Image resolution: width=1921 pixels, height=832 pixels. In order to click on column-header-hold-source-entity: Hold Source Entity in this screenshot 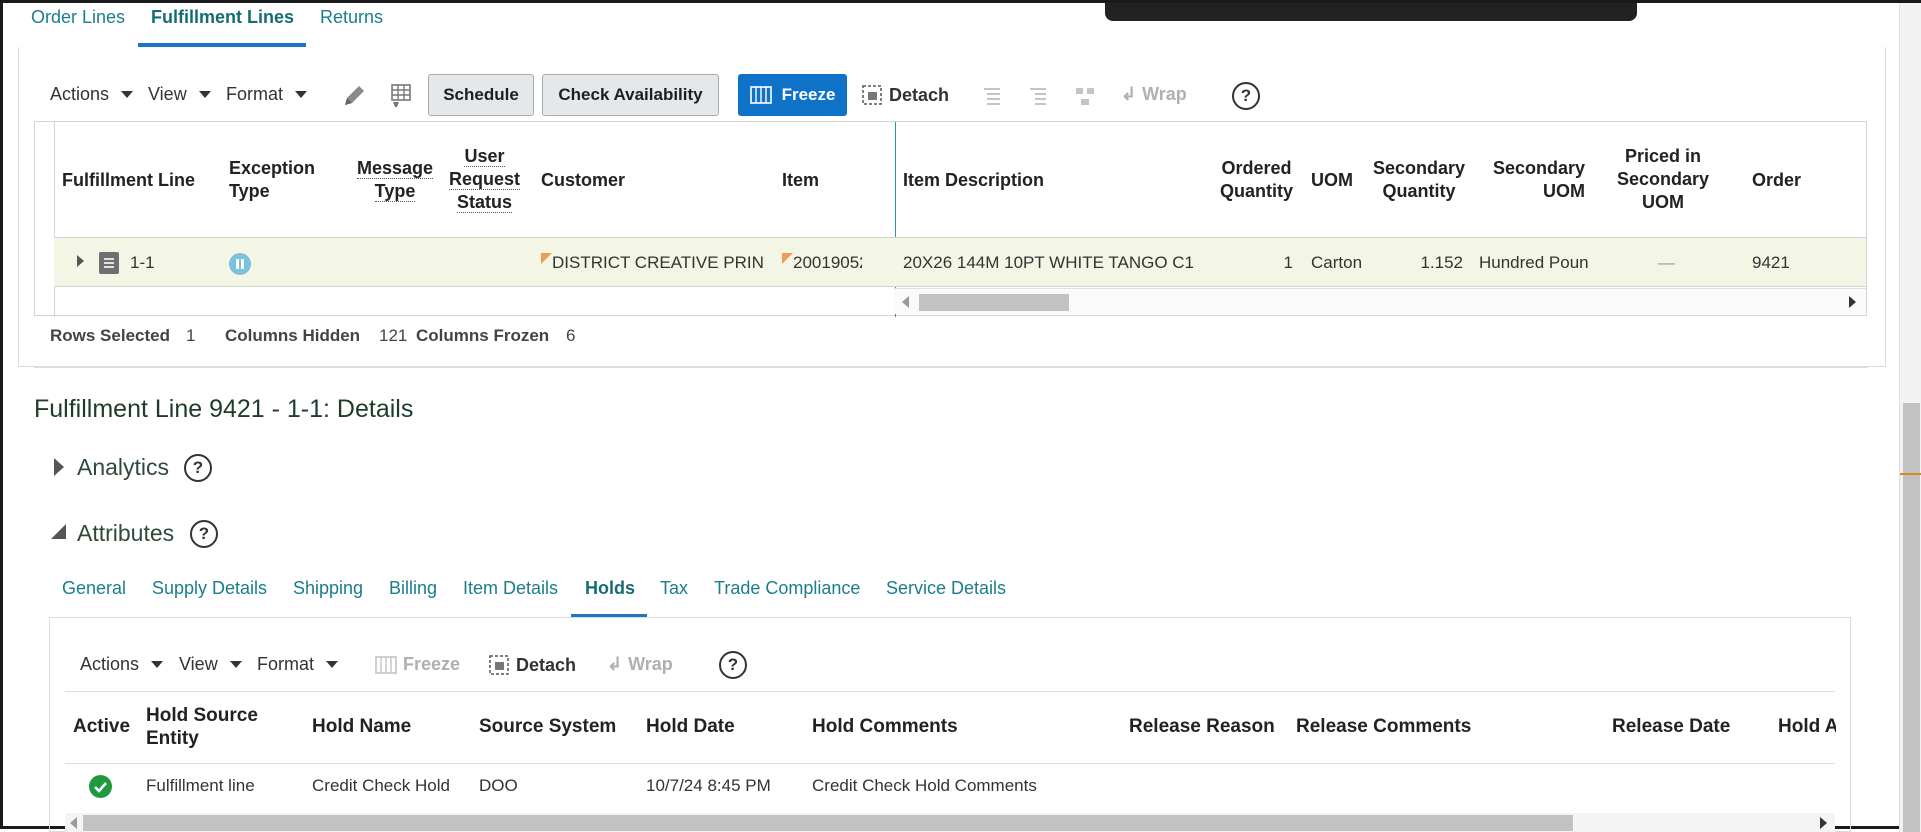, I will do `click(202, 727)`.